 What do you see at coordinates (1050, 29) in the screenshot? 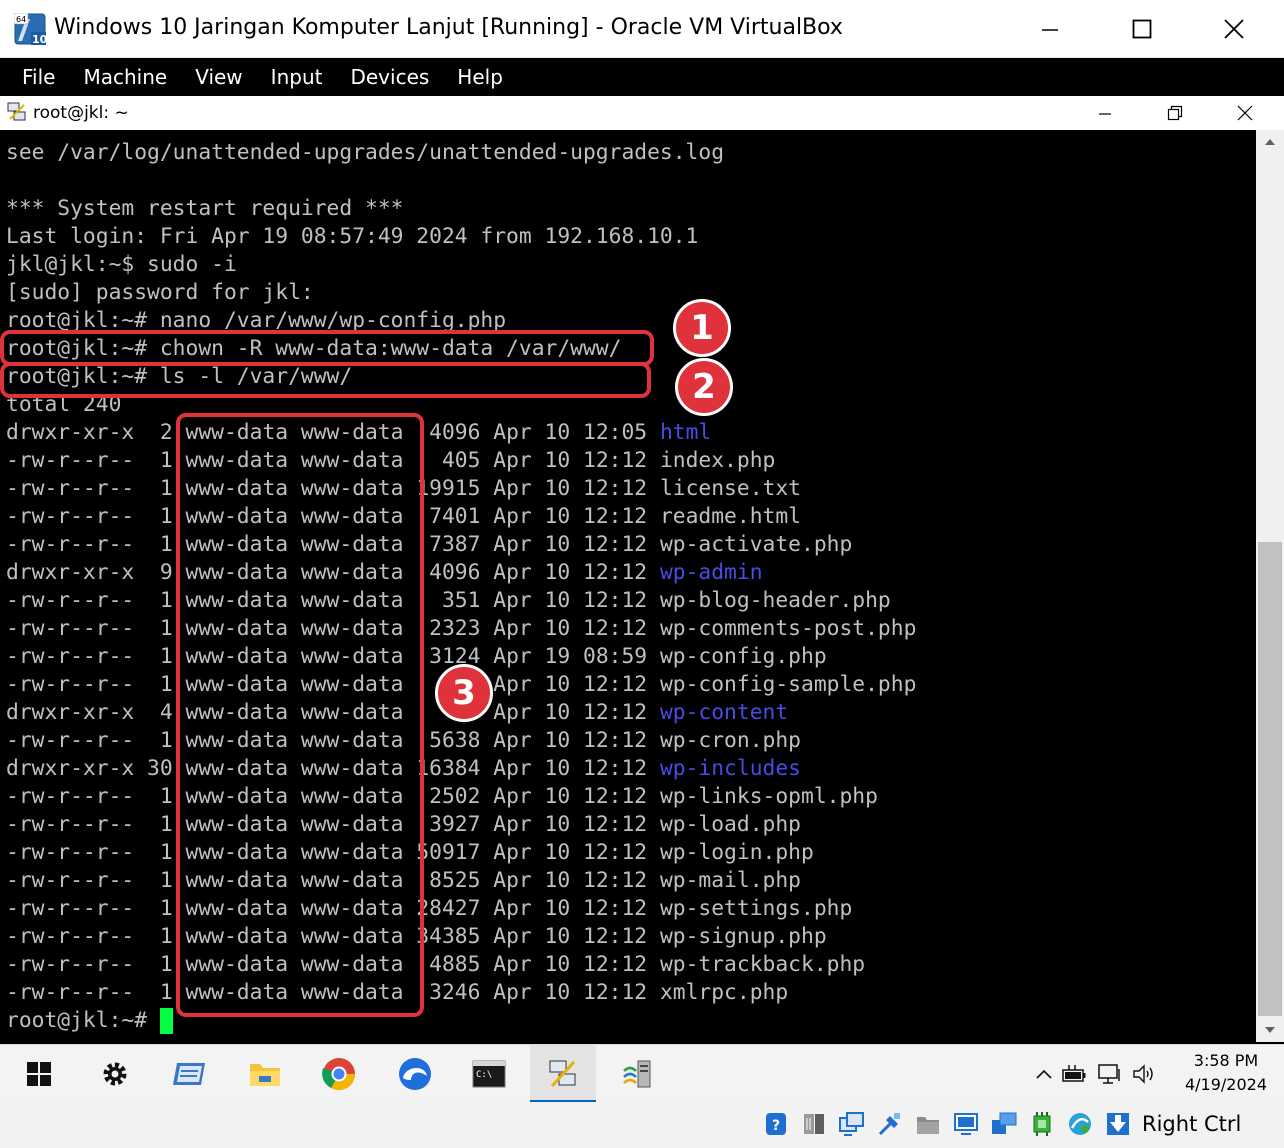
I see `minimize-button` at bounding box center [1050, 29].